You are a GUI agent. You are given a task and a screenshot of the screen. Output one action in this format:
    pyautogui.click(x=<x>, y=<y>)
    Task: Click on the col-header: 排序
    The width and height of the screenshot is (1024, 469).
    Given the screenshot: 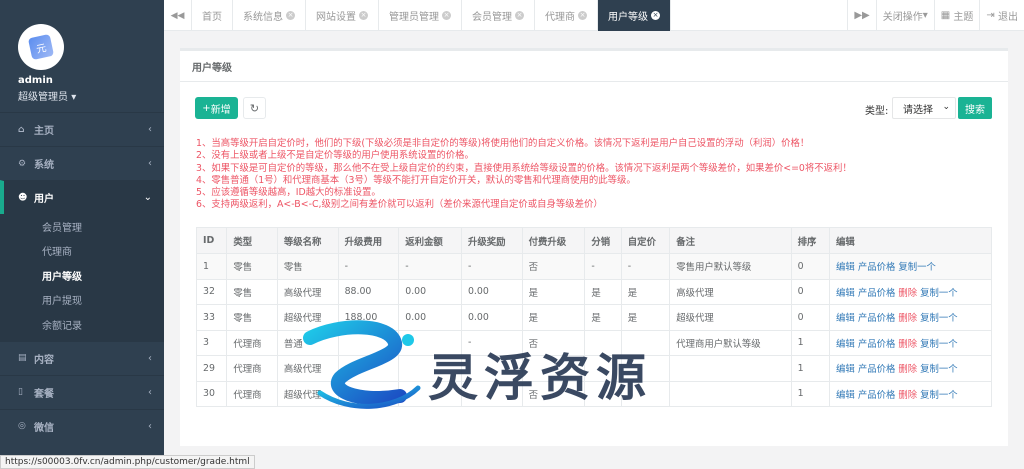 What is the action you would take?
    pyautogui.click(x=810, y=240)
    